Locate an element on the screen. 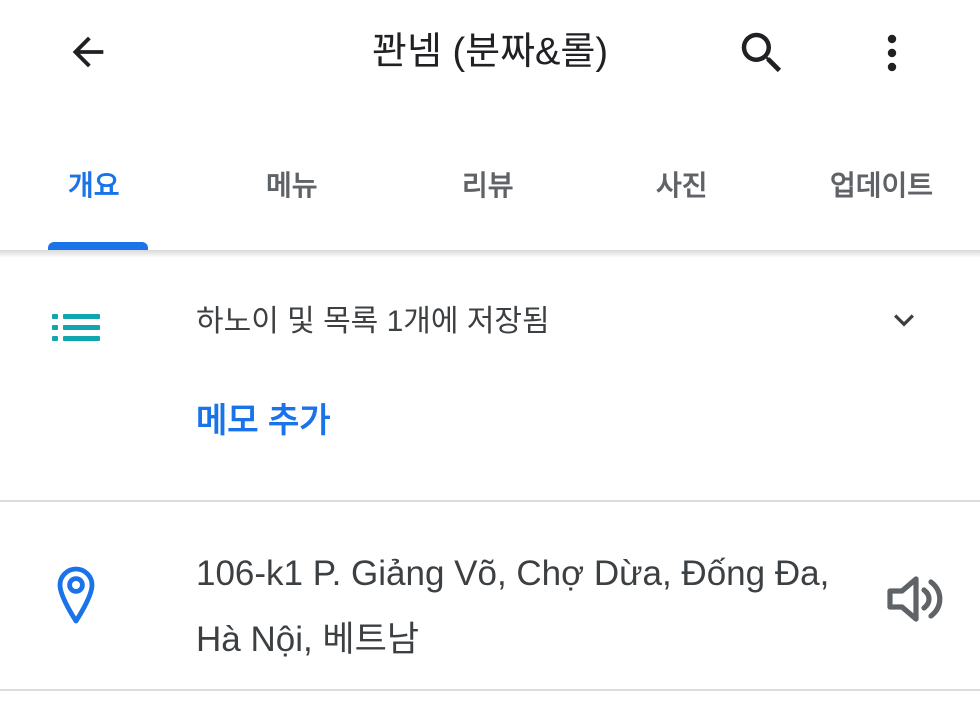  back-button is located at coordinates (88, 52).